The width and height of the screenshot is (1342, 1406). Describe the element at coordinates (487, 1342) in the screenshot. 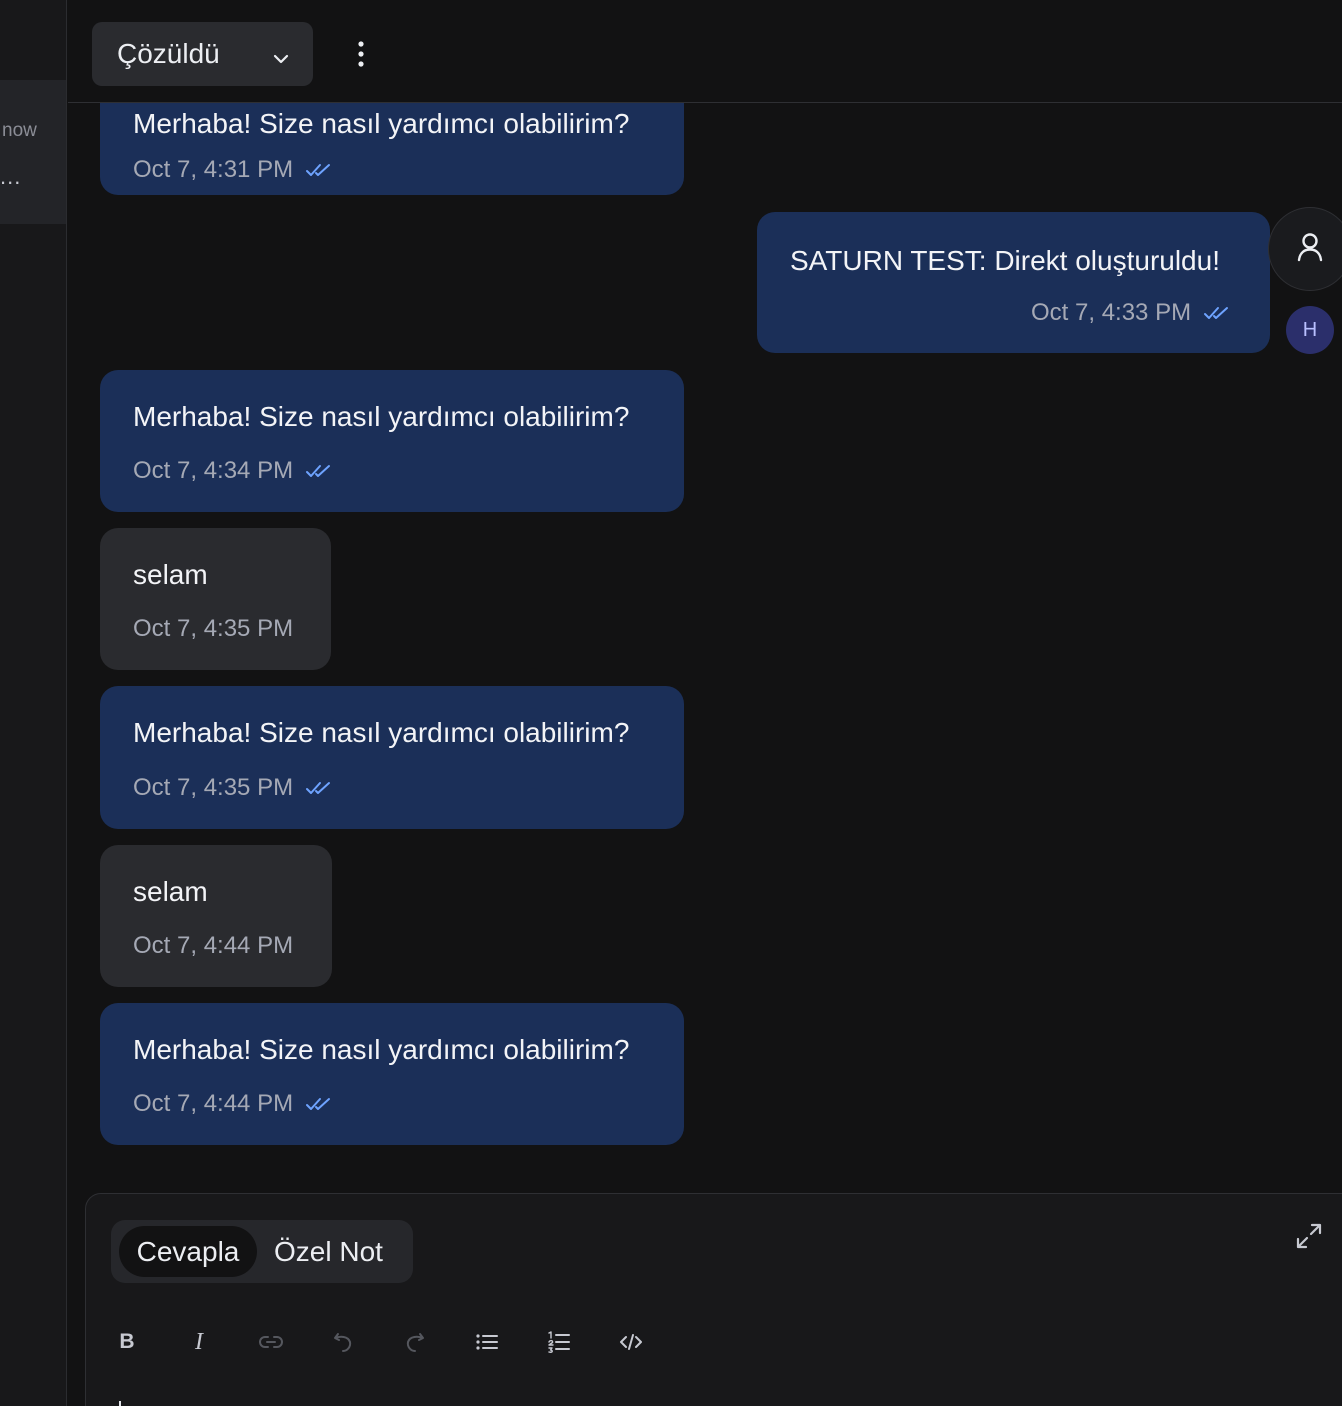

I see `bullet-list-icon` at that location.